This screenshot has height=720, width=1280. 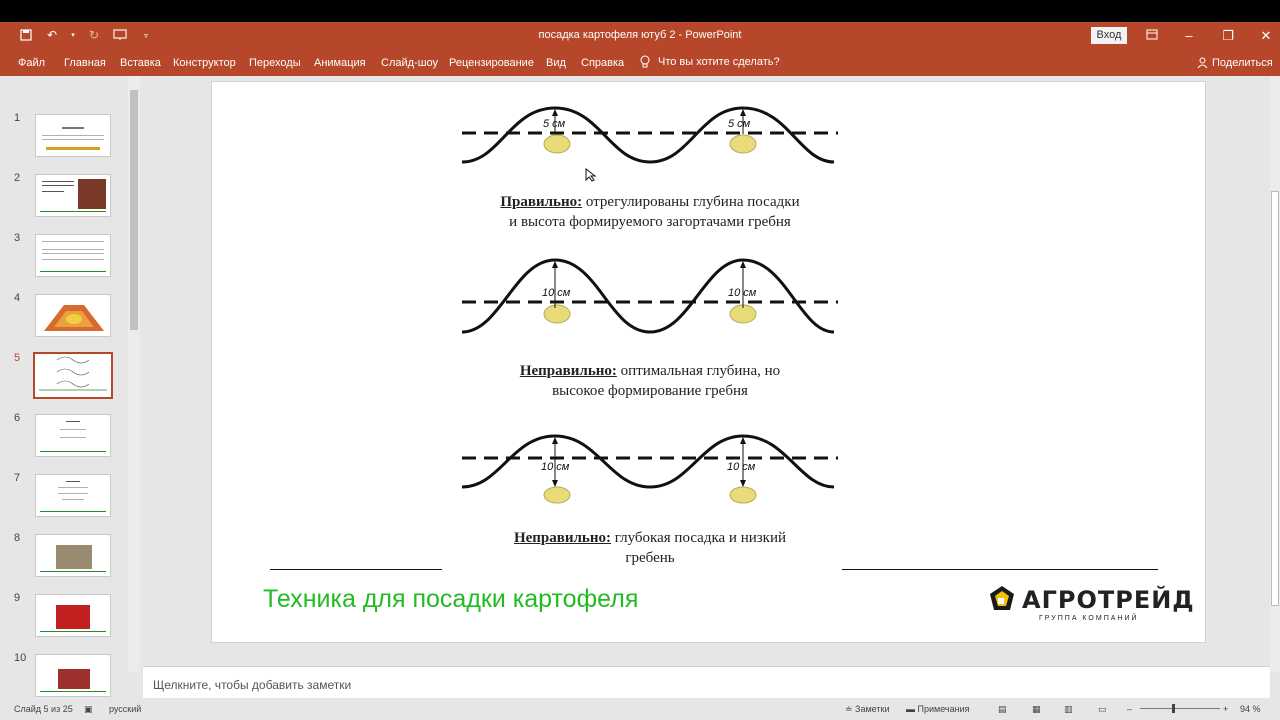 I want to click on minimize-icon: –, so click(x=1189, y=36).